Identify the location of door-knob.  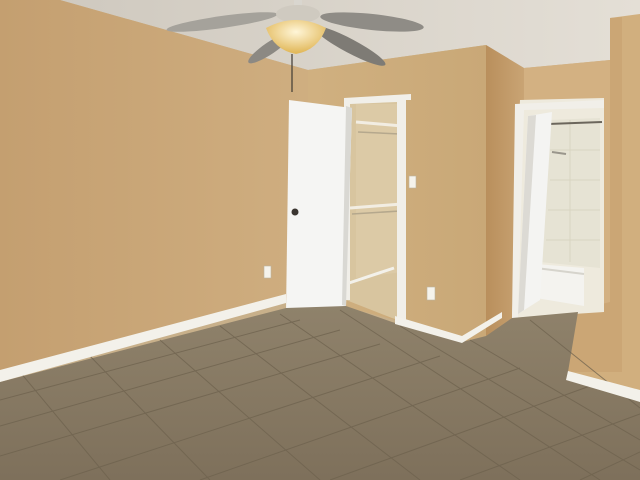
(295, 212).